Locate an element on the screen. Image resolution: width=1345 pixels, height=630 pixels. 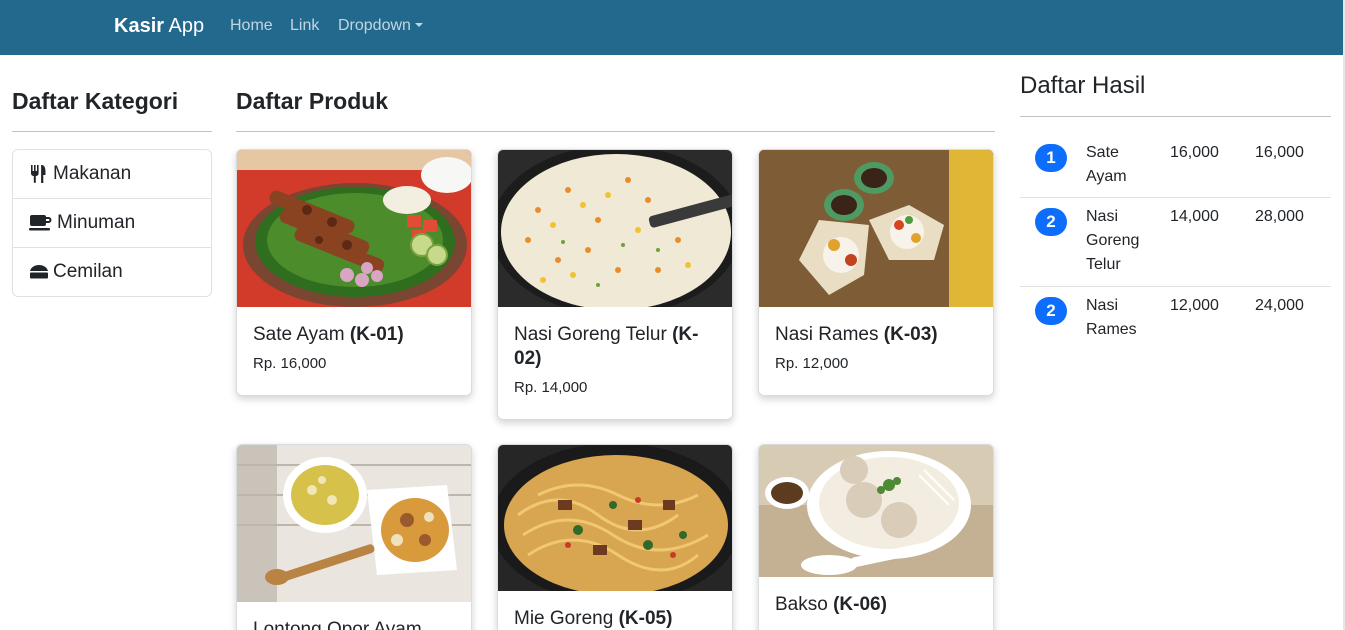
result-item-name: Sate Ayam is located at coordinates (1106, 164).